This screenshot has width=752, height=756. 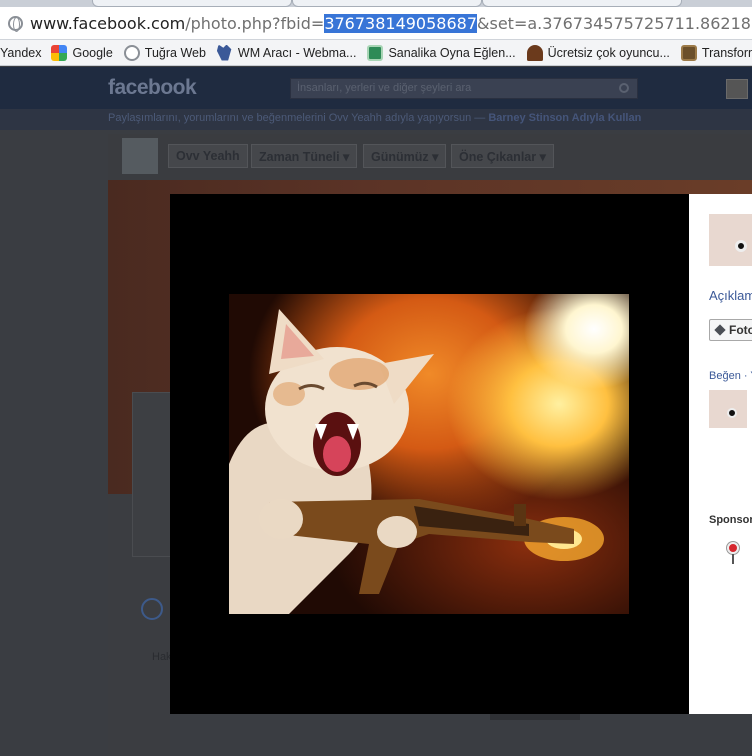 What do you see at coordinates (140, 156) in the screenshot?
I see `page-avatar` at bounding box center [140, 156].